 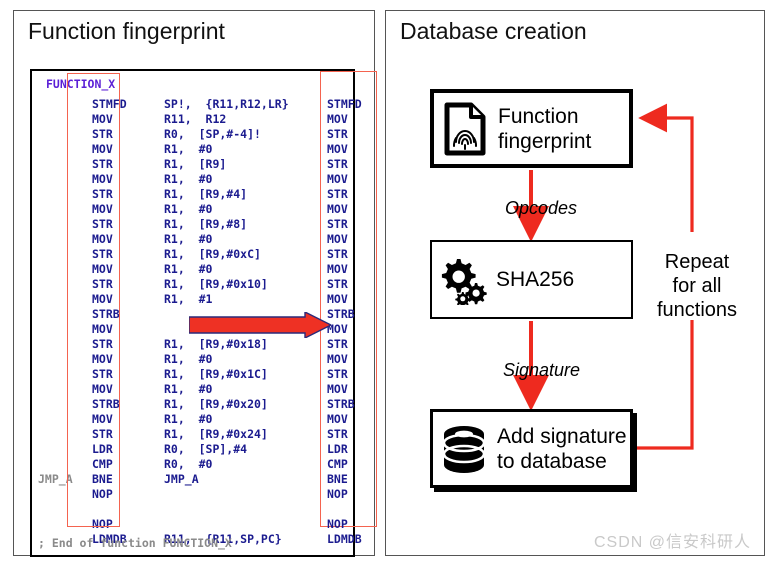 I want to click on panel-title-database-creation: Database creation, so click(x=493, y=31).